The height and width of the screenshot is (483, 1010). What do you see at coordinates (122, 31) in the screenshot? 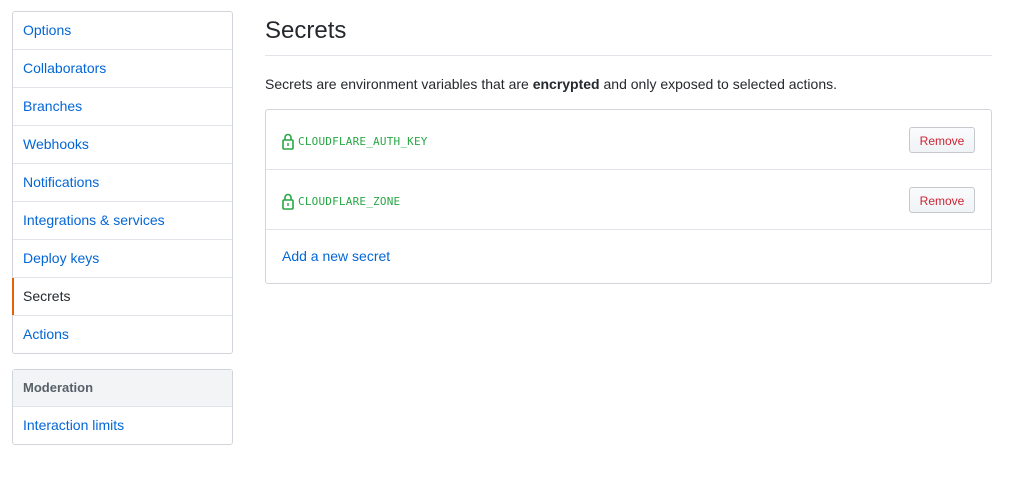
I see `sidebar-item-options: Options` at bounding box center [122, 31].